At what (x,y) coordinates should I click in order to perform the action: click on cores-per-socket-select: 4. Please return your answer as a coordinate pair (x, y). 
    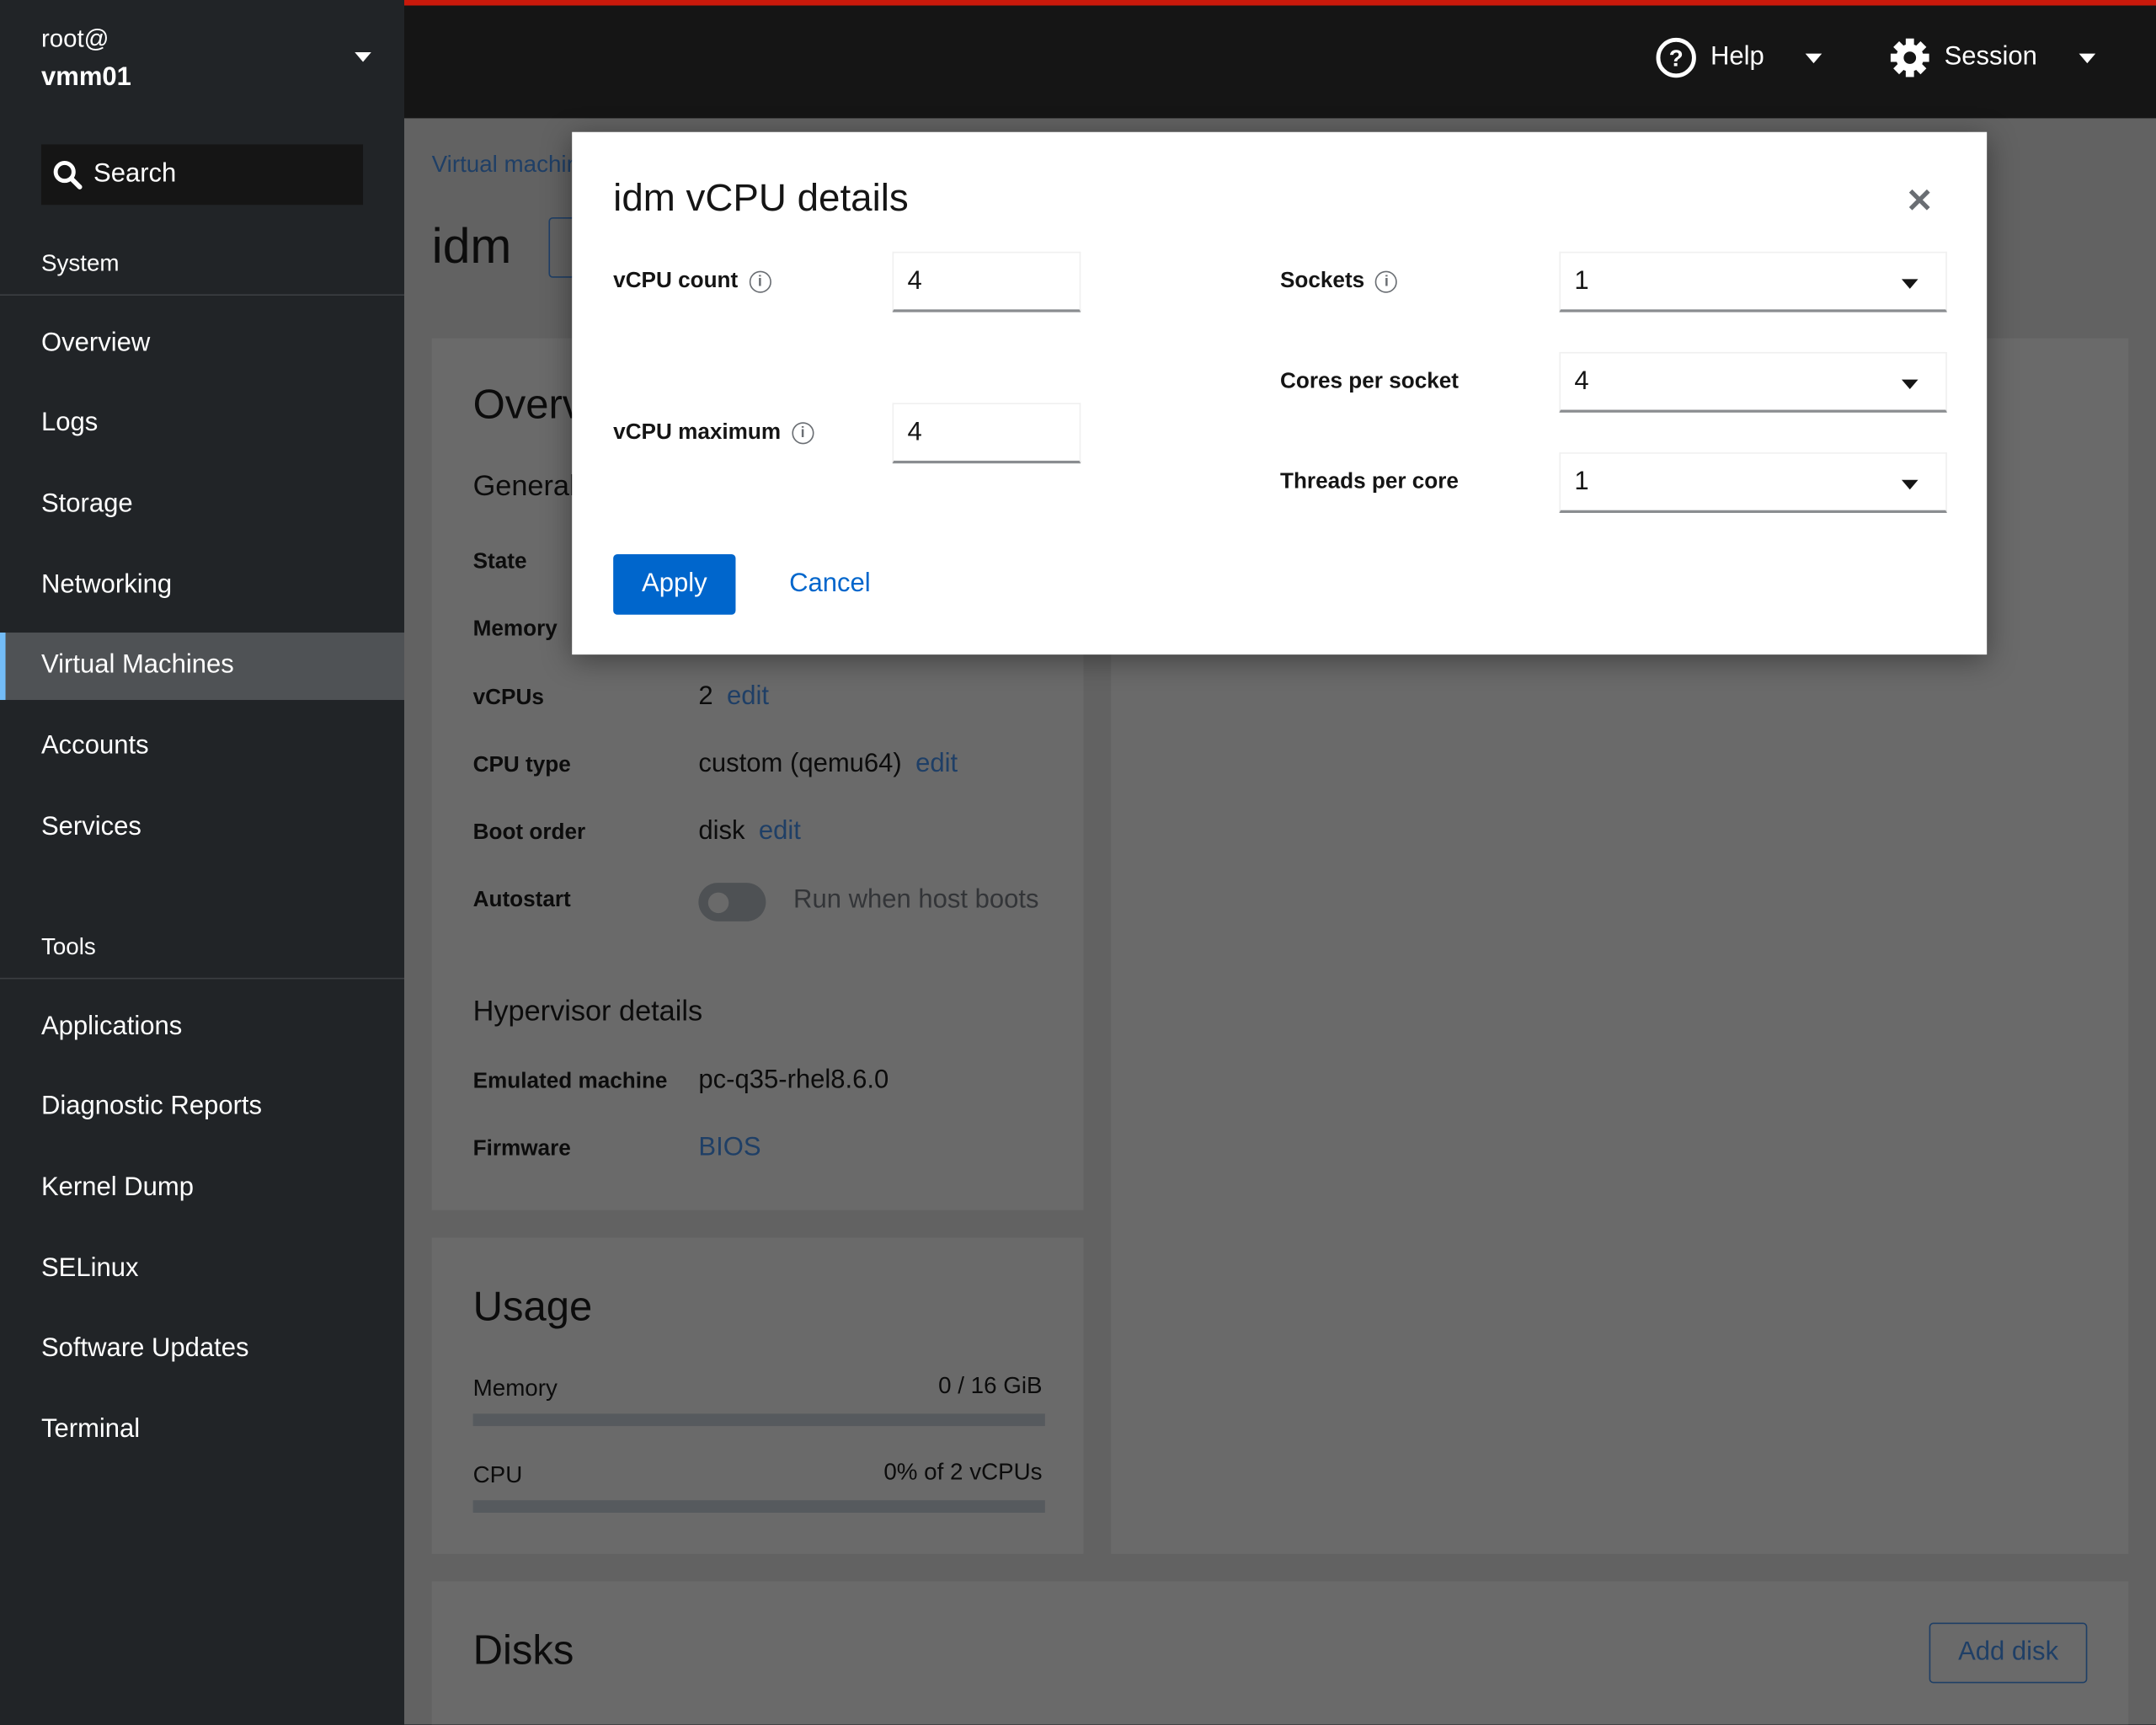
    Looking at the image, I should click on (1753, 382).